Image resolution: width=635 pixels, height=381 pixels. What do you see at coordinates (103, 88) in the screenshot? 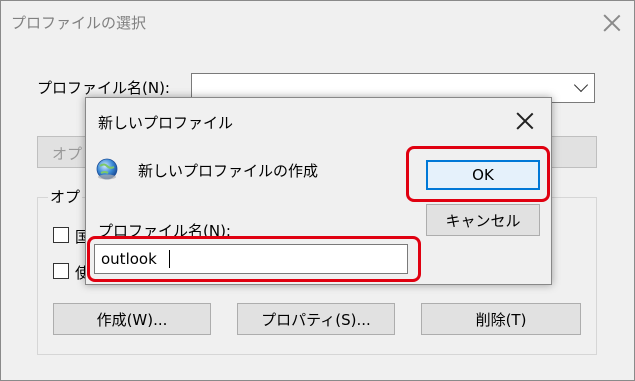
I see `profile-name-label: プロファイル名(N):` at bounding box center [103, 88].